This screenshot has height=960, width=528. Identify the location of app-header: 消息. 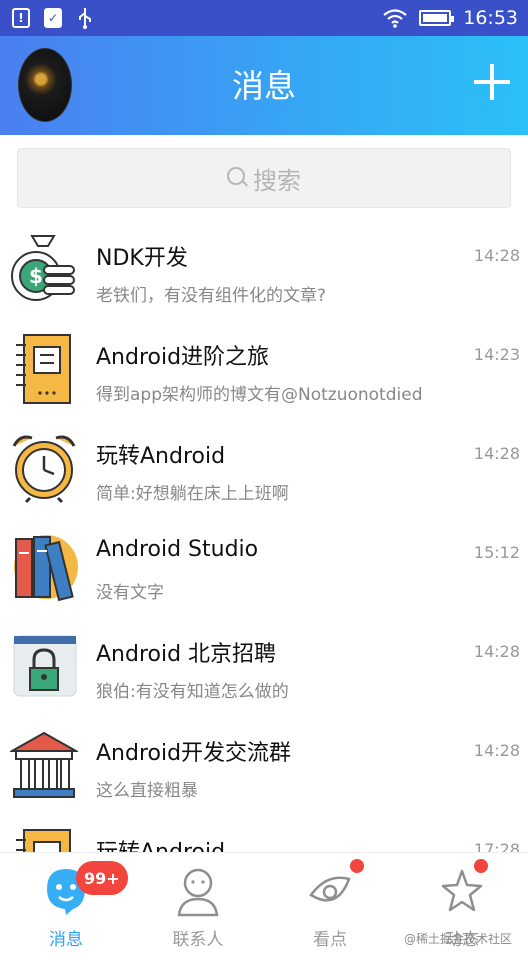
(264, 85).